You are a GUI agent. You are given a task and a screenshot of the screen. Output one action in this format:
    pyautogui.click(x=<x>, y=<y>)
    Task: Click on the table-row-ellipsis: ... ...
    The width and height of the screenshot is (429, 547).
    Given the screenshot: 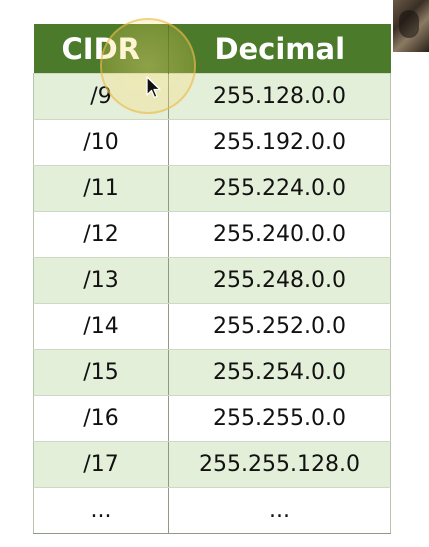 What is the action you would take?
    pyautogui.click(x=212, y=510)
    